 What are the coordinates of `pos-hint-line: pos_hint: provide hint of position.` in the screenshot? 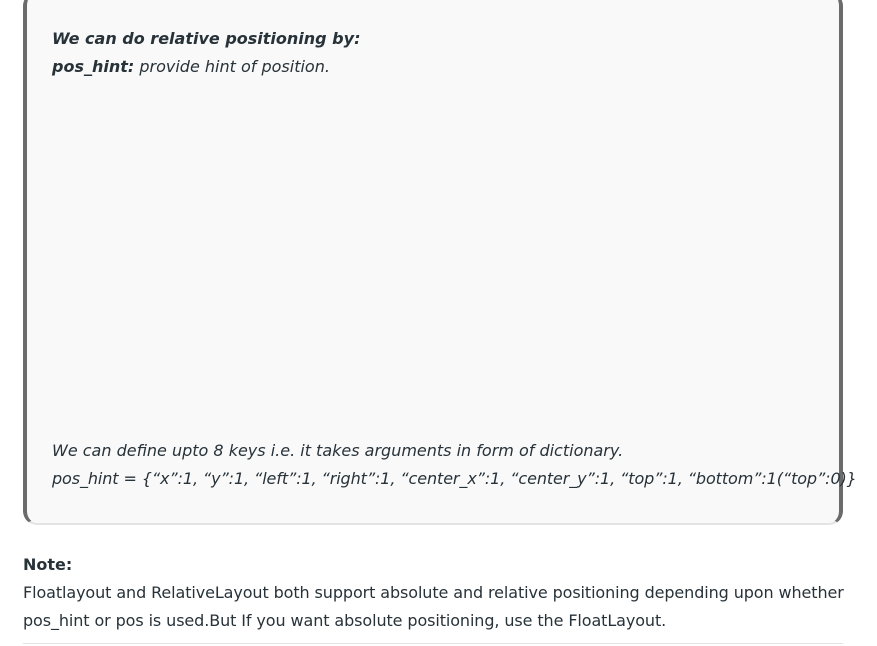 It's located at (191, 67).